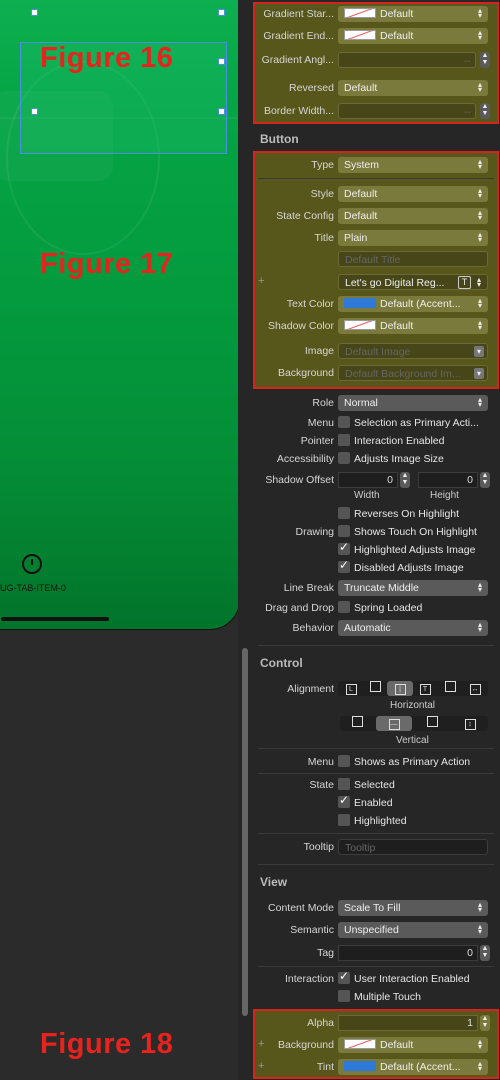 This screenshot has width=500, height=1080. Describe the element at coordinates (305, 373) in the screenshot. I see `background-image-label: Background` at that location.